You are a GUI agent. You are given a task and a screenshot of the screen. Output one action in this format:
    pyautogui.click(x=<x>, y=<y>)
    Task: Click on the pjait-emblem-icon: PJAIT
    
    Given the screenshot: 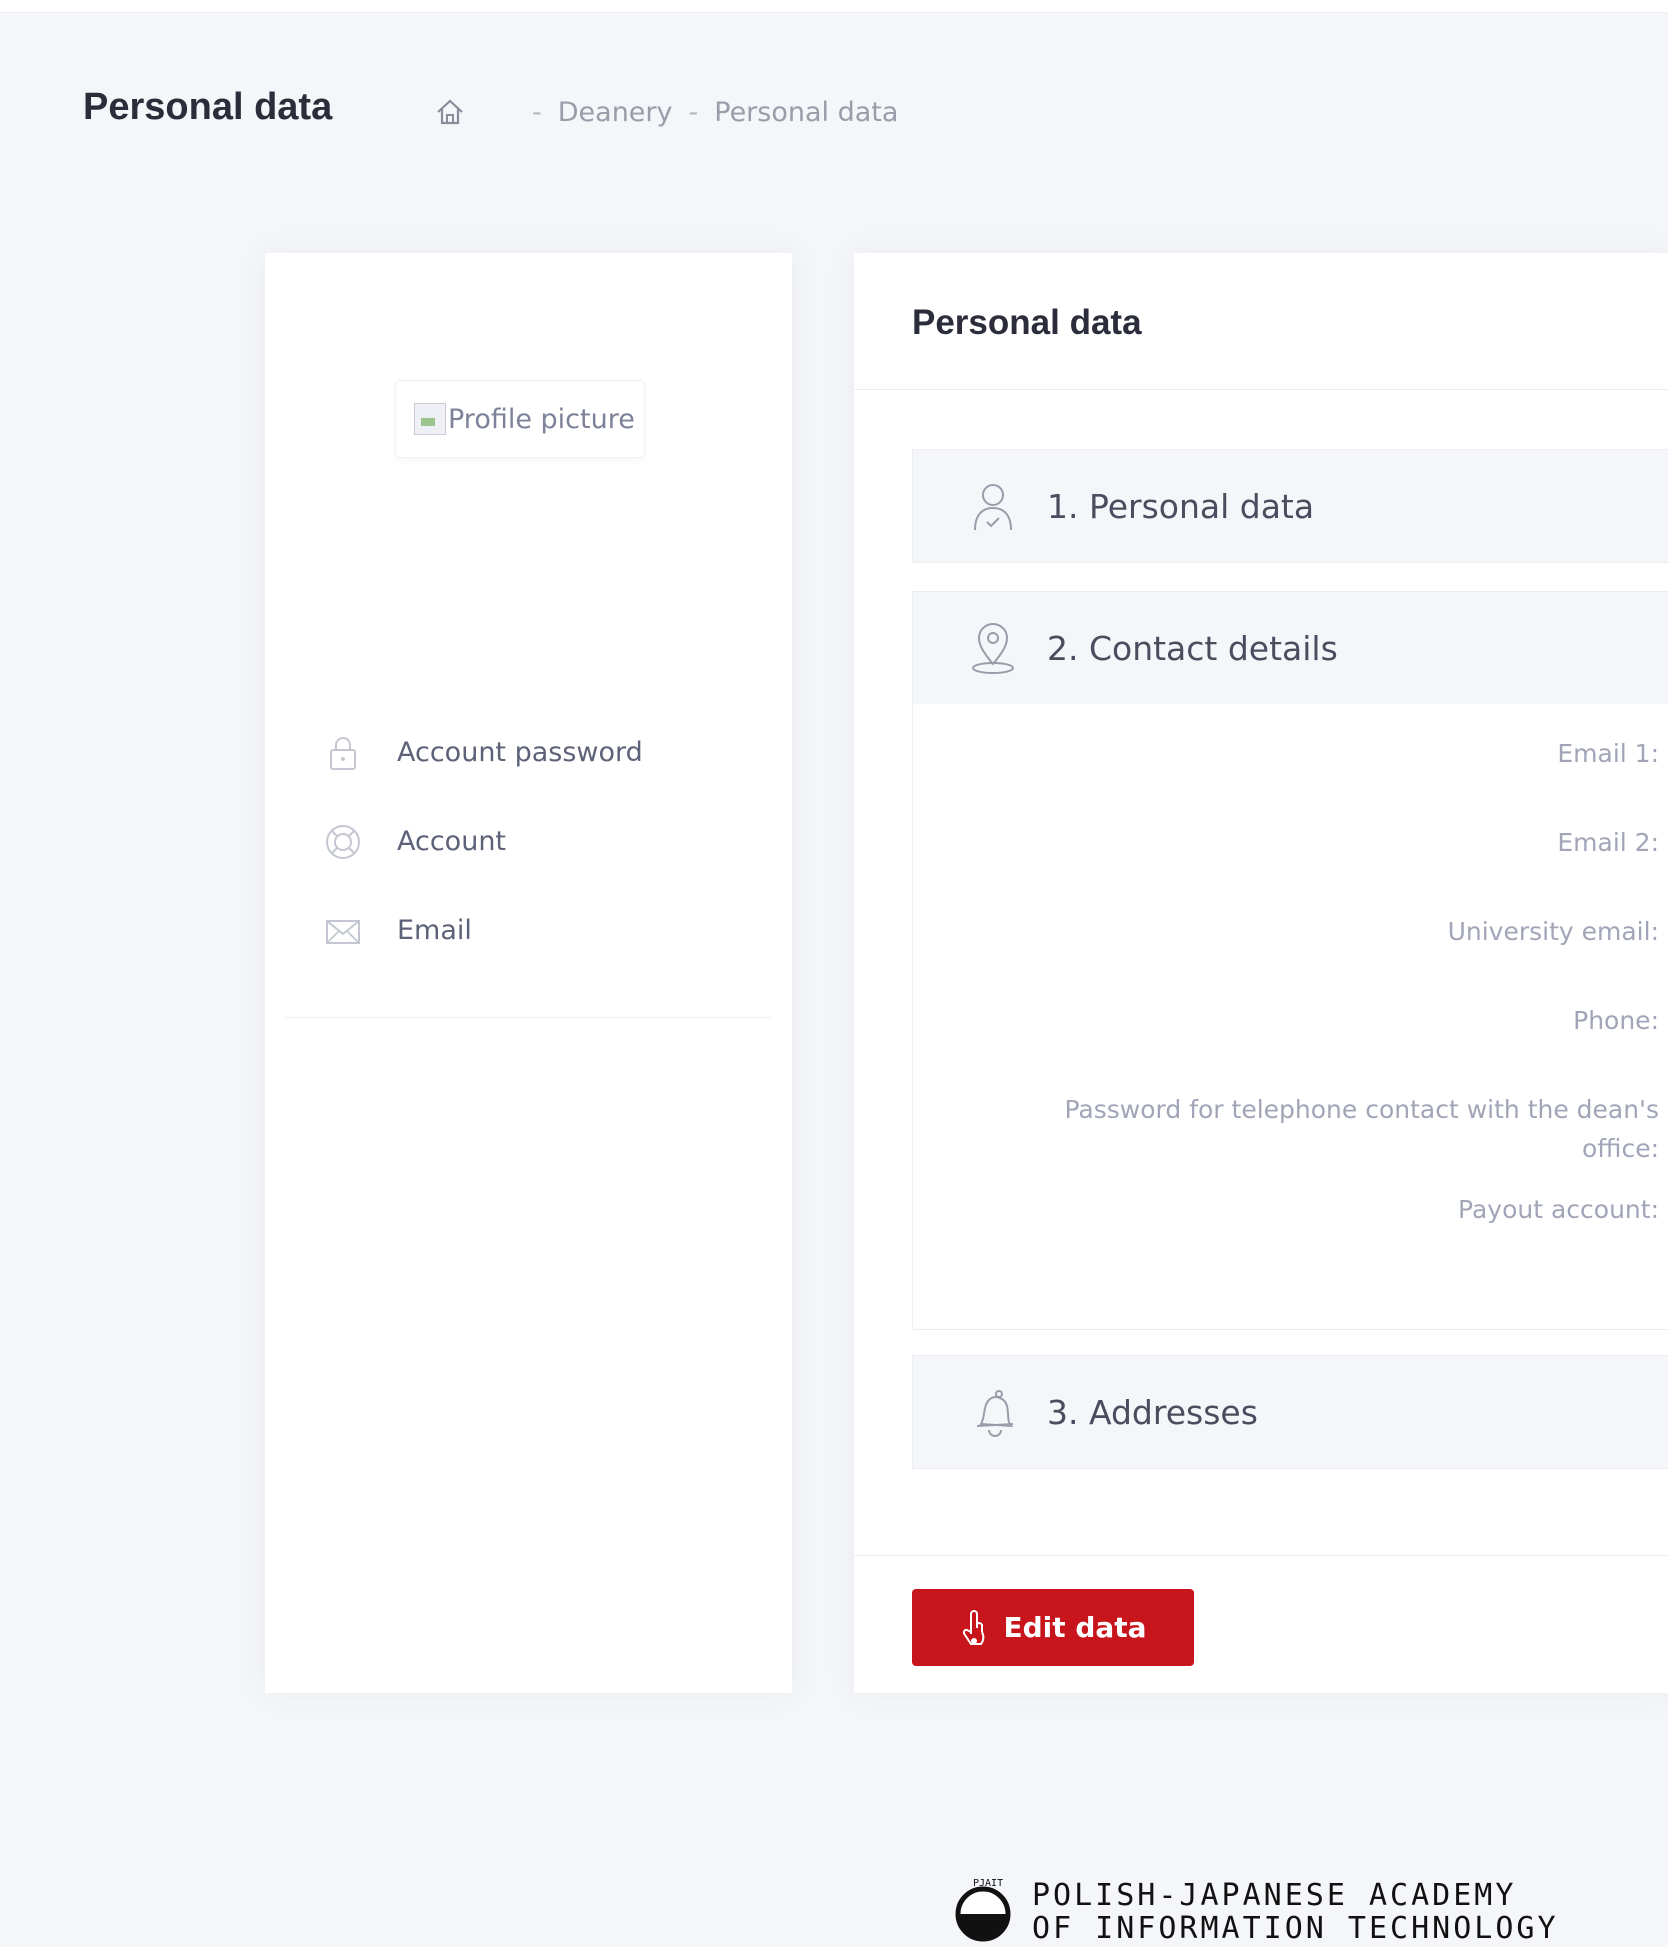 What is the action you would take?
    pyautogui.click(x=983, y=1911)
    